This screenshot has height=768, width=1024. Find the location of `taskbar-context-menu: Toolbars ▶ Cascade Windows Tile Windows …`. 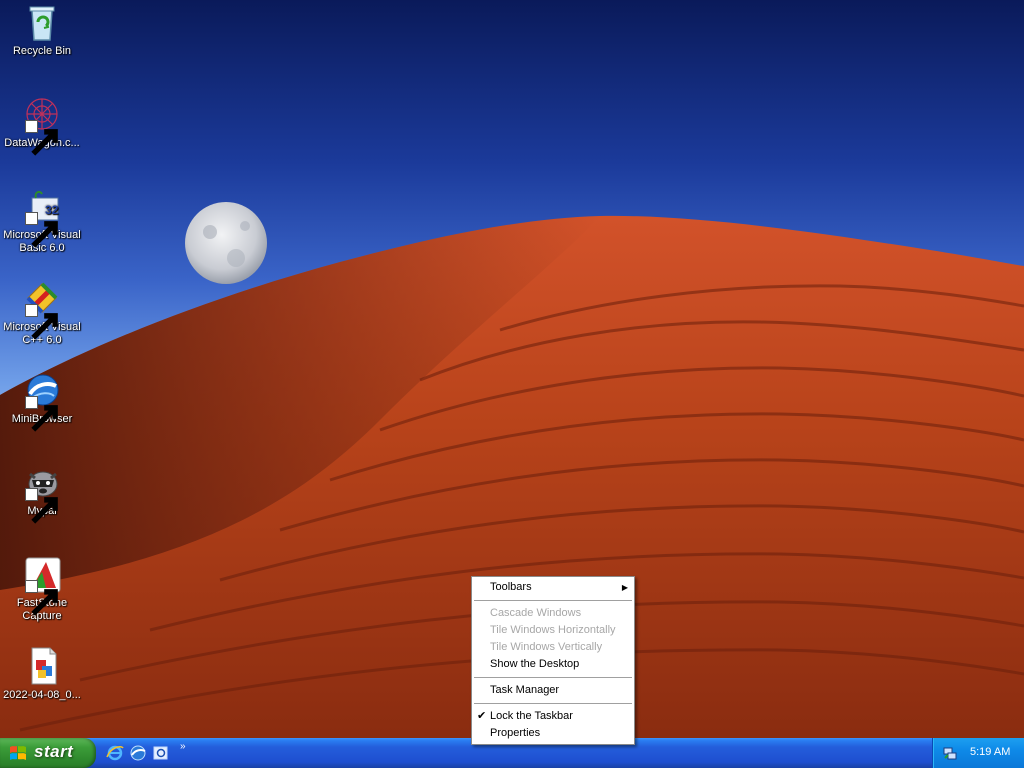

taskbar-context-menu: Toolbars ▶ Cascade Windows Tile Windows … is located at coordinates (553, 660).